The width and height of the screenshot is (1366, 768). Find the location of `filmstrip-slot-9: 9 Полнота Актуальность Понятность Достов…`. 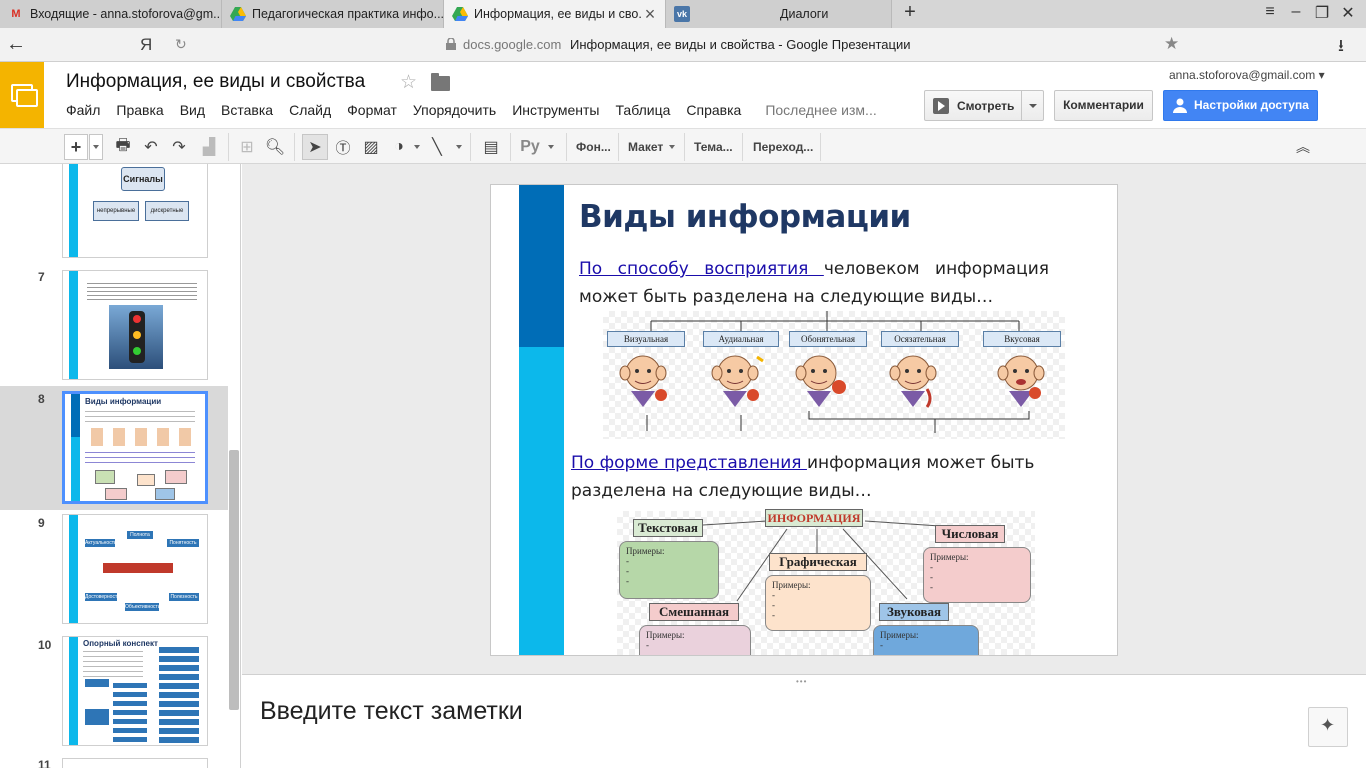

filmstrip-slot-9: 9 Полнота Актуальность Понятность Достов… is located at coordinates (114, 571).